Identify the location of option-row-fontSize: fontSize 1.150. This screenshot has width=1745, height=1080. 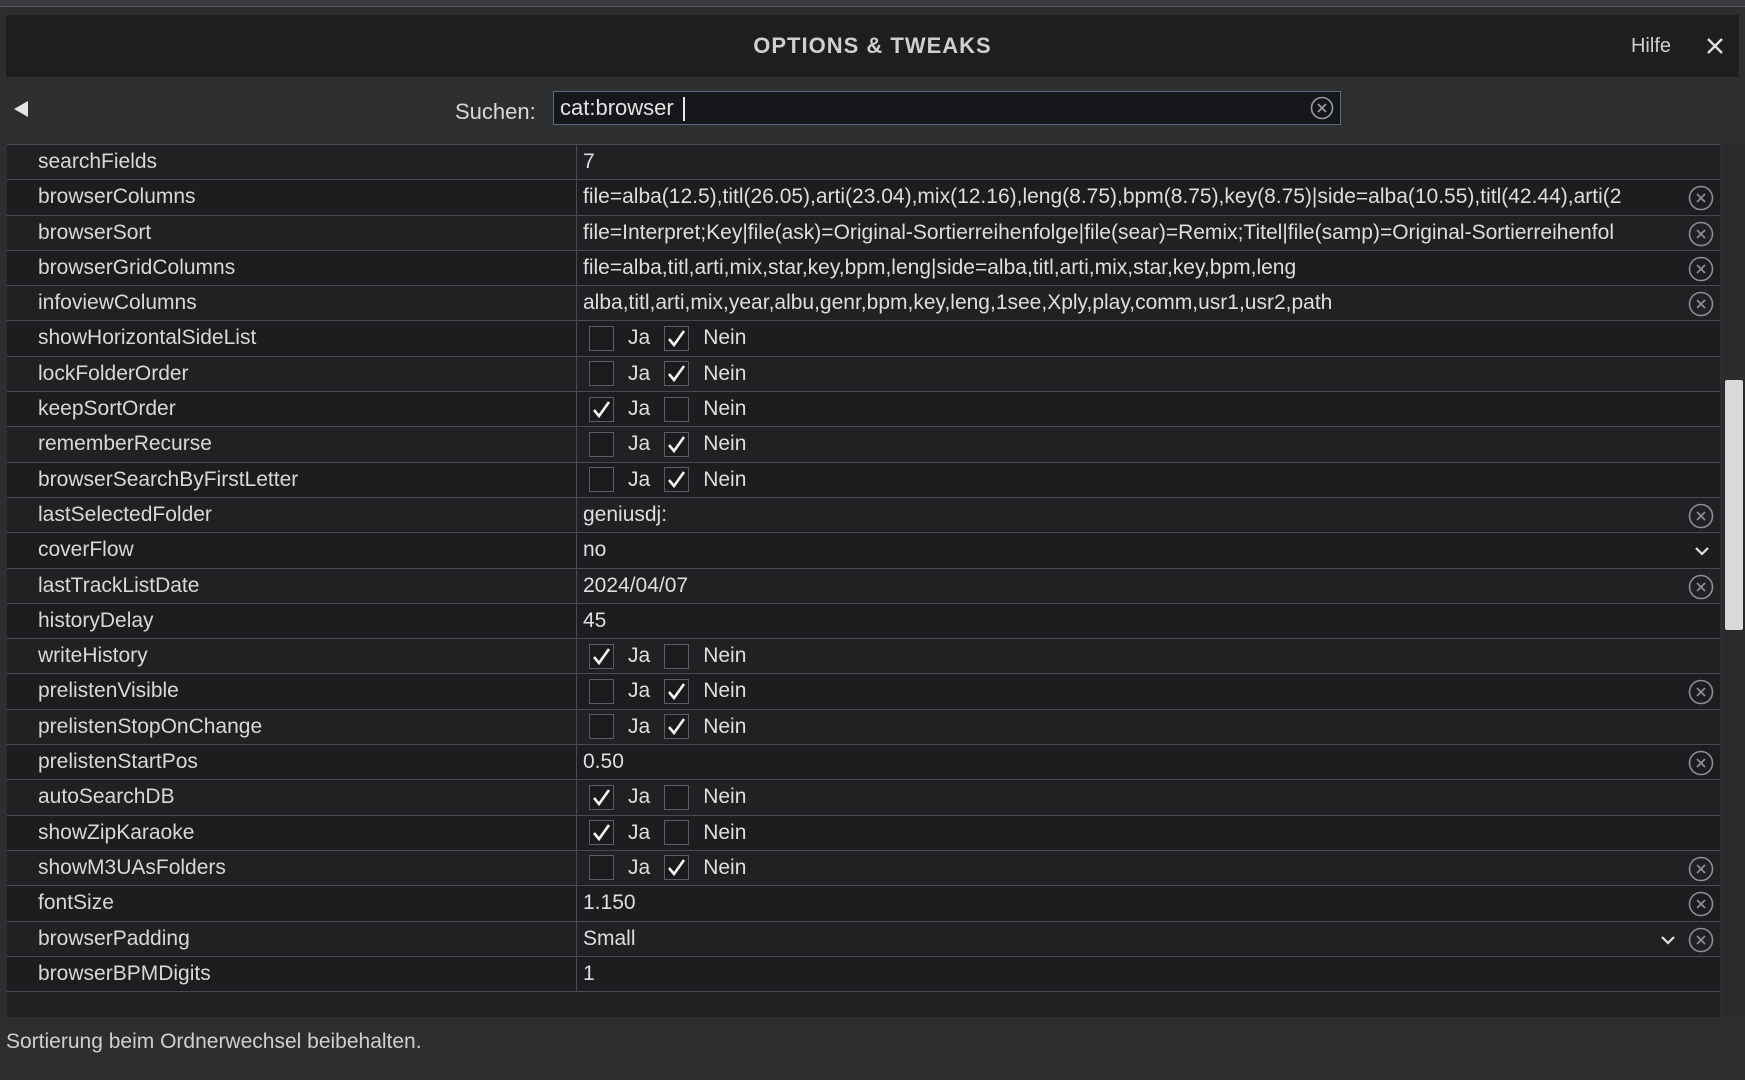
(863, 904).